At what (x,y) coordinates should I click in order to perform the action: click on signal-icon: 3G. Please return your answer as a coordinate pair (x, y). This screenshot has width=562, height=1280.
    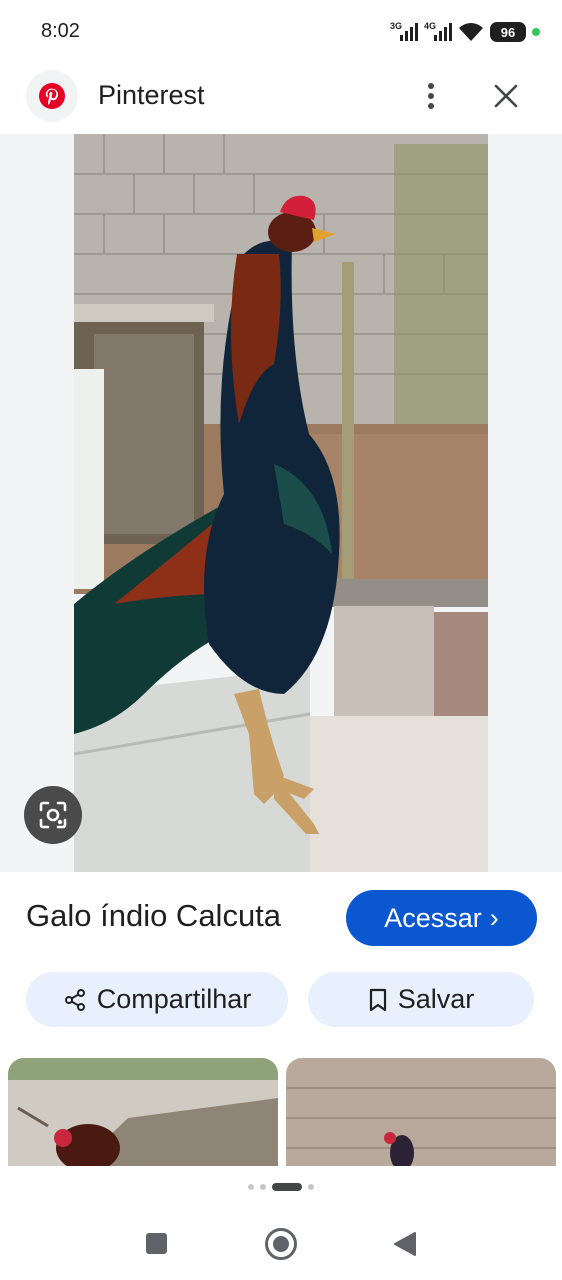
    Looking at the image, I should click on (404, 32).